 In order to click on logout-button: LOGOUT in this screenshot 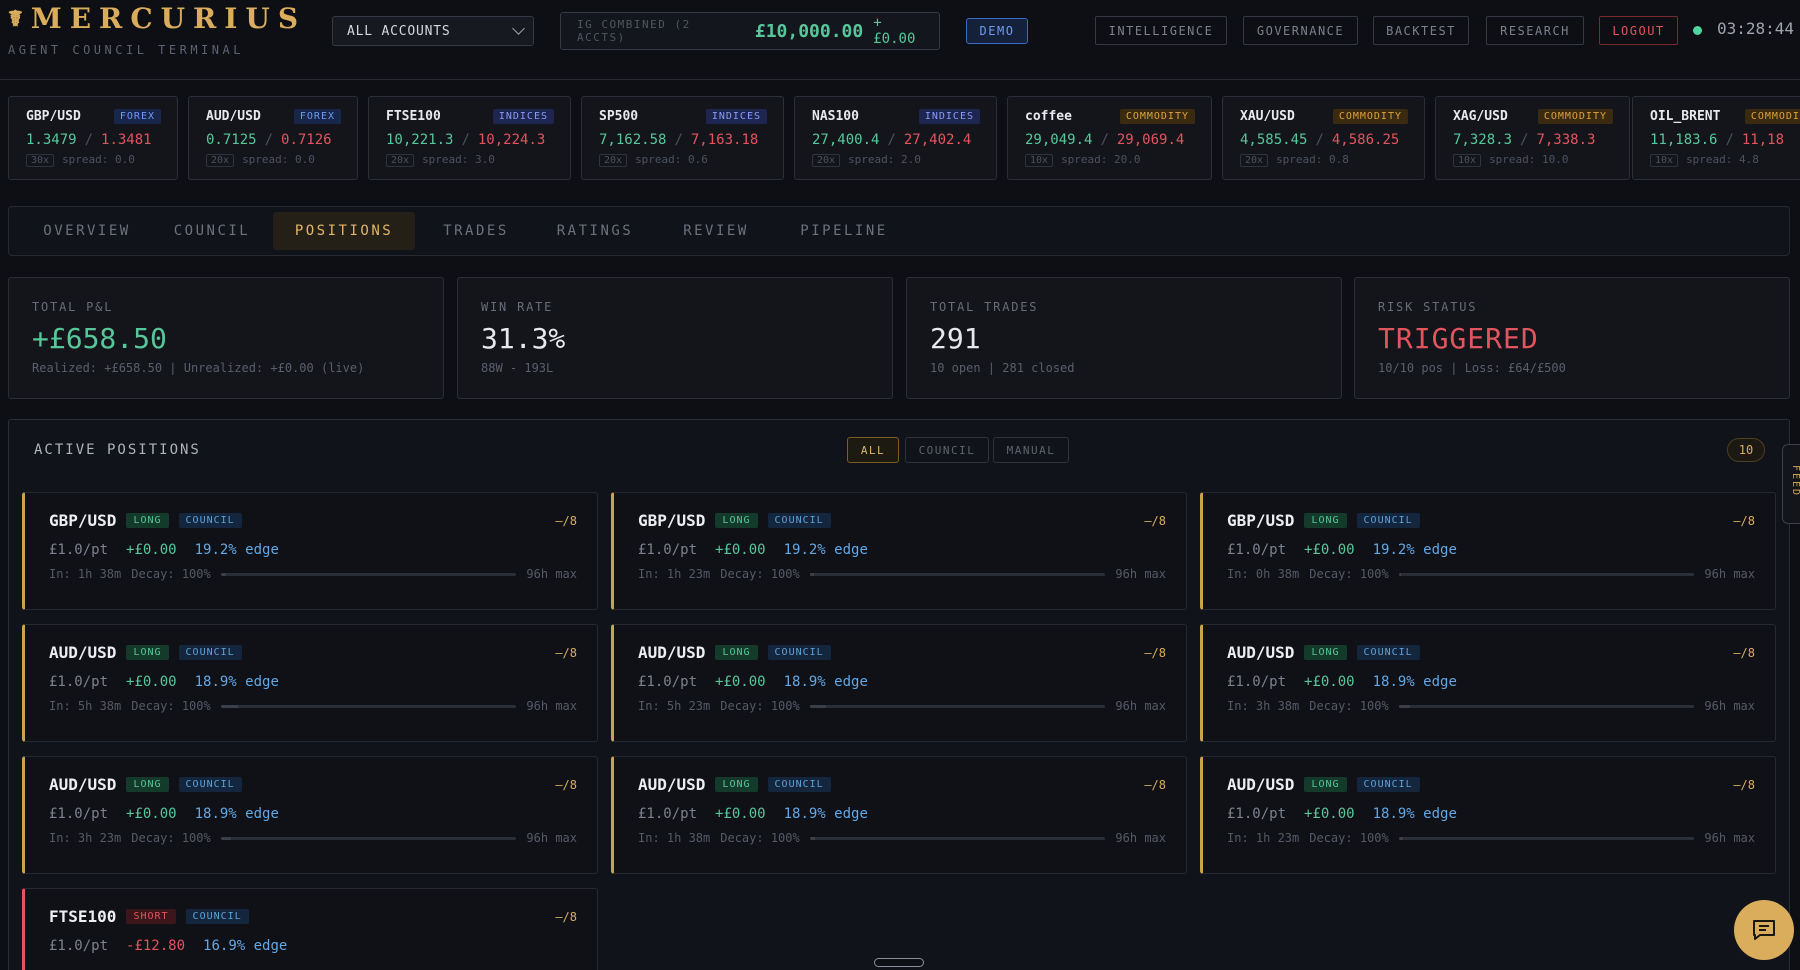, I will do `click(1638, 30)`.